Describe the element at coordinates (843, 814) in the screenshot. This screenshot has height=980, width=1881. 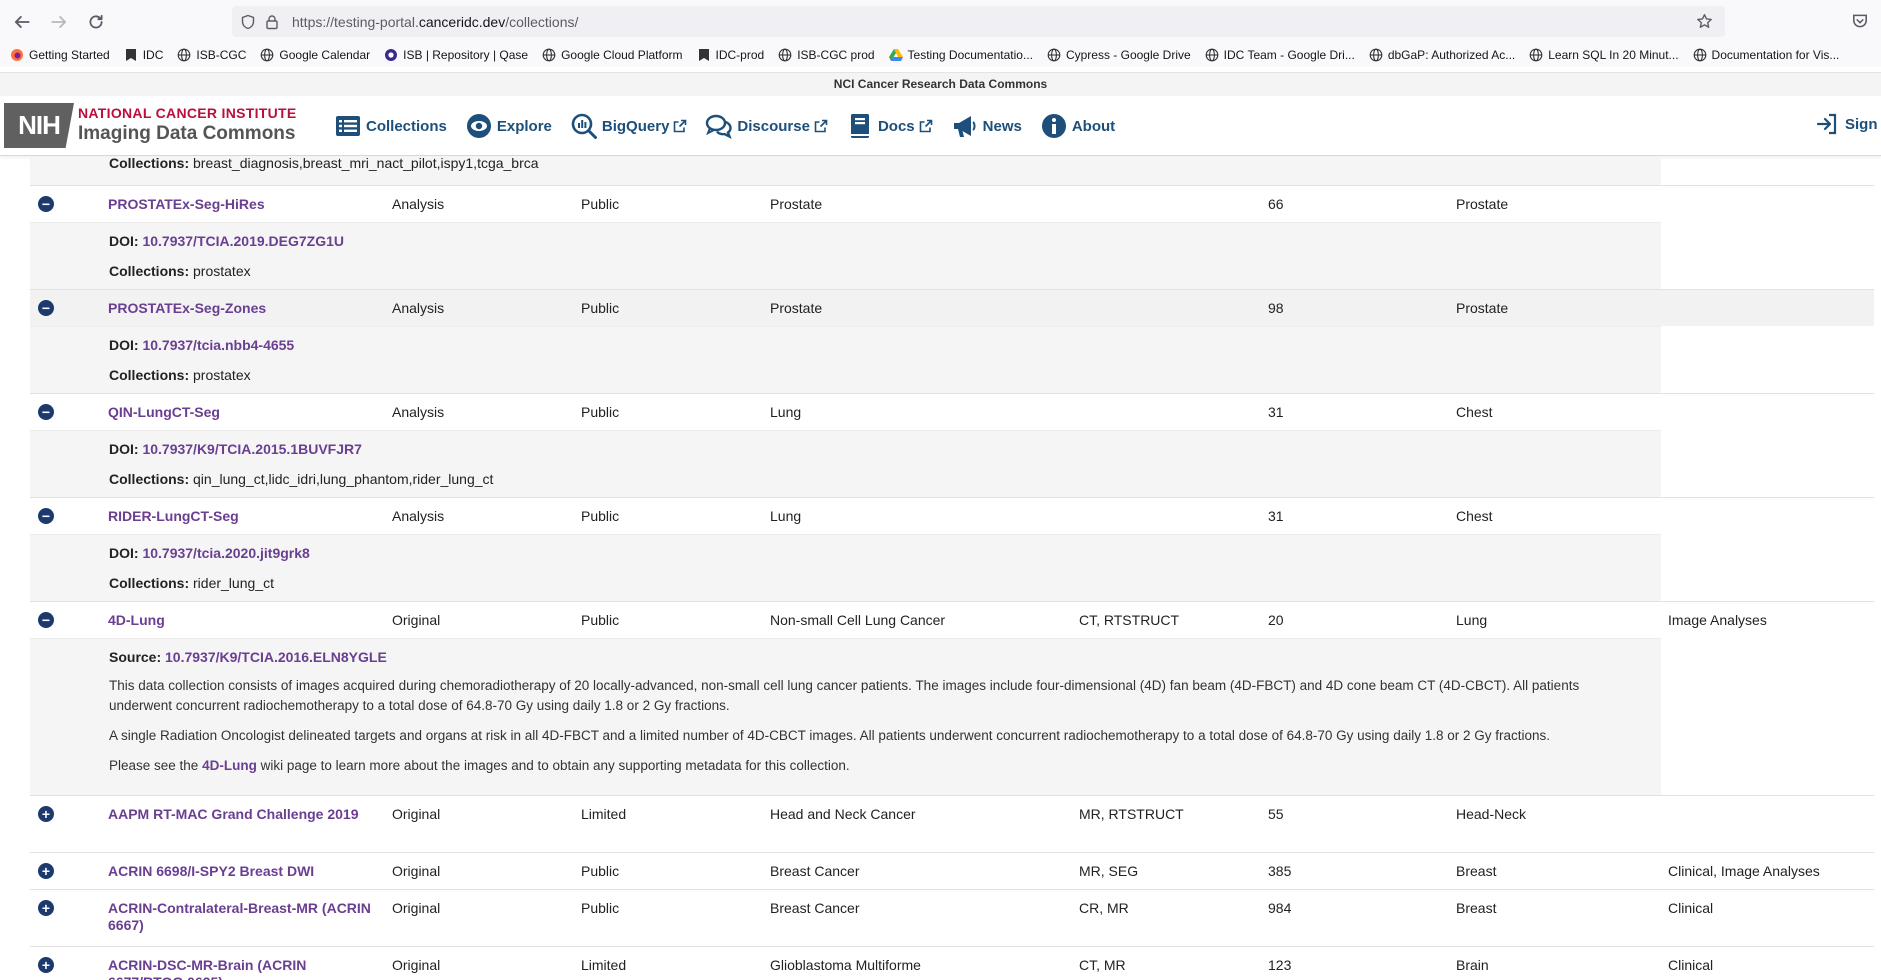
I see `cell-cancer: Head and Neck Cancer` at that location.